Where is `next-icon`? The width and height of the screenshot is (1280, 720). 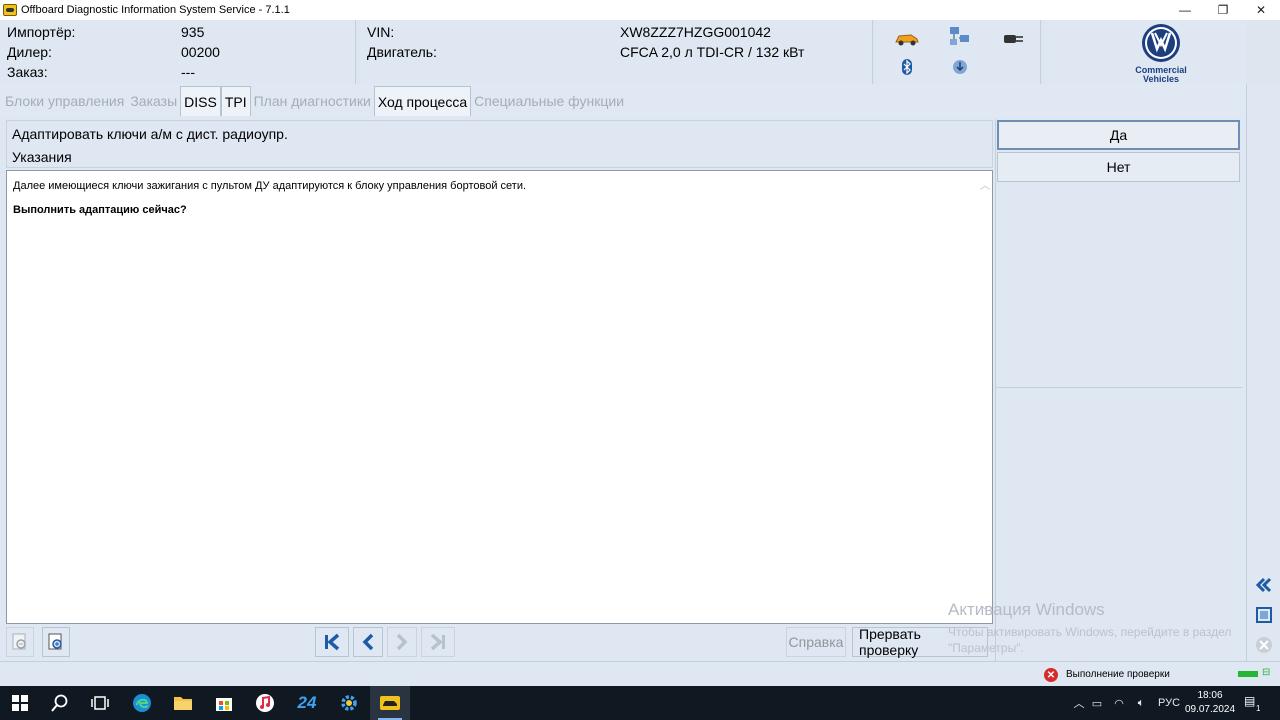 next-icon is located at coordinates (402, 642).